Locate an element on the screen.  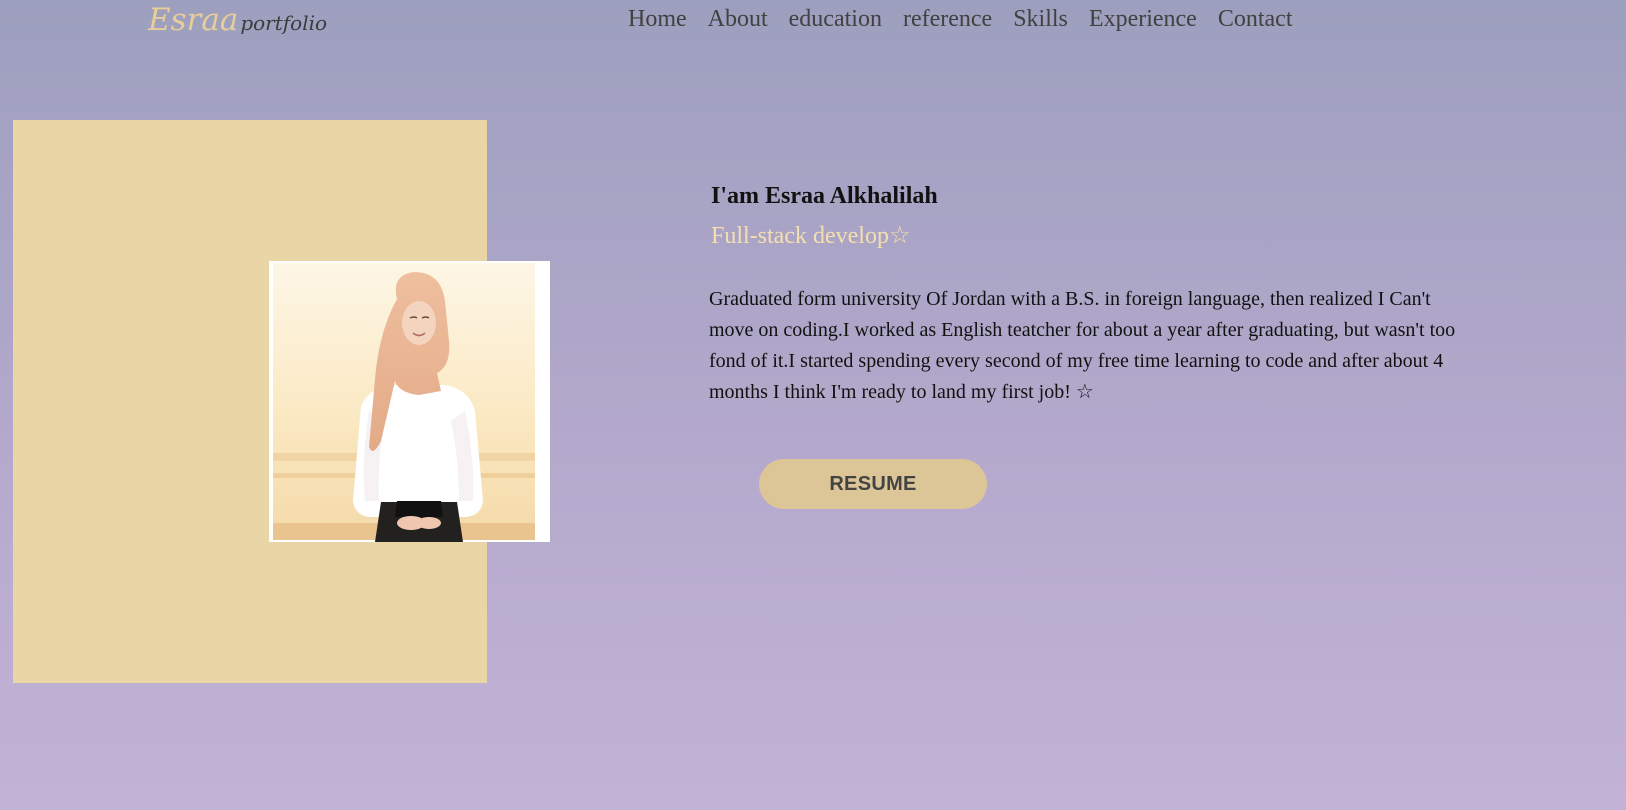
logo: Esraa portfolio is located at coordinates (237, 20).